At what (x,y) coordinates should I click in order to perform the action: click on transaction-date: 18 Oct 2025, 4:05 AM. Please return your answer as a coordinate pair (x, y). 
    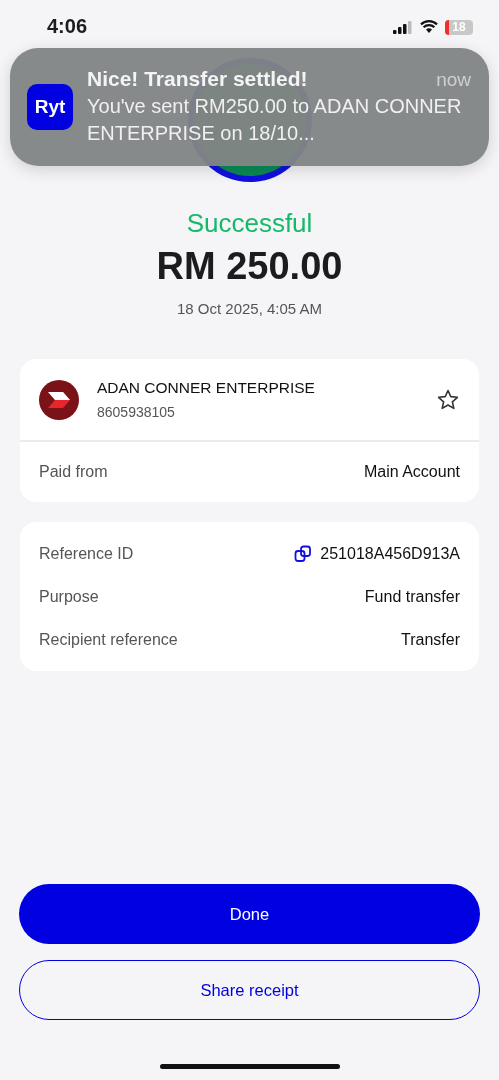
    Looking at the image, I should click on (249, 308).